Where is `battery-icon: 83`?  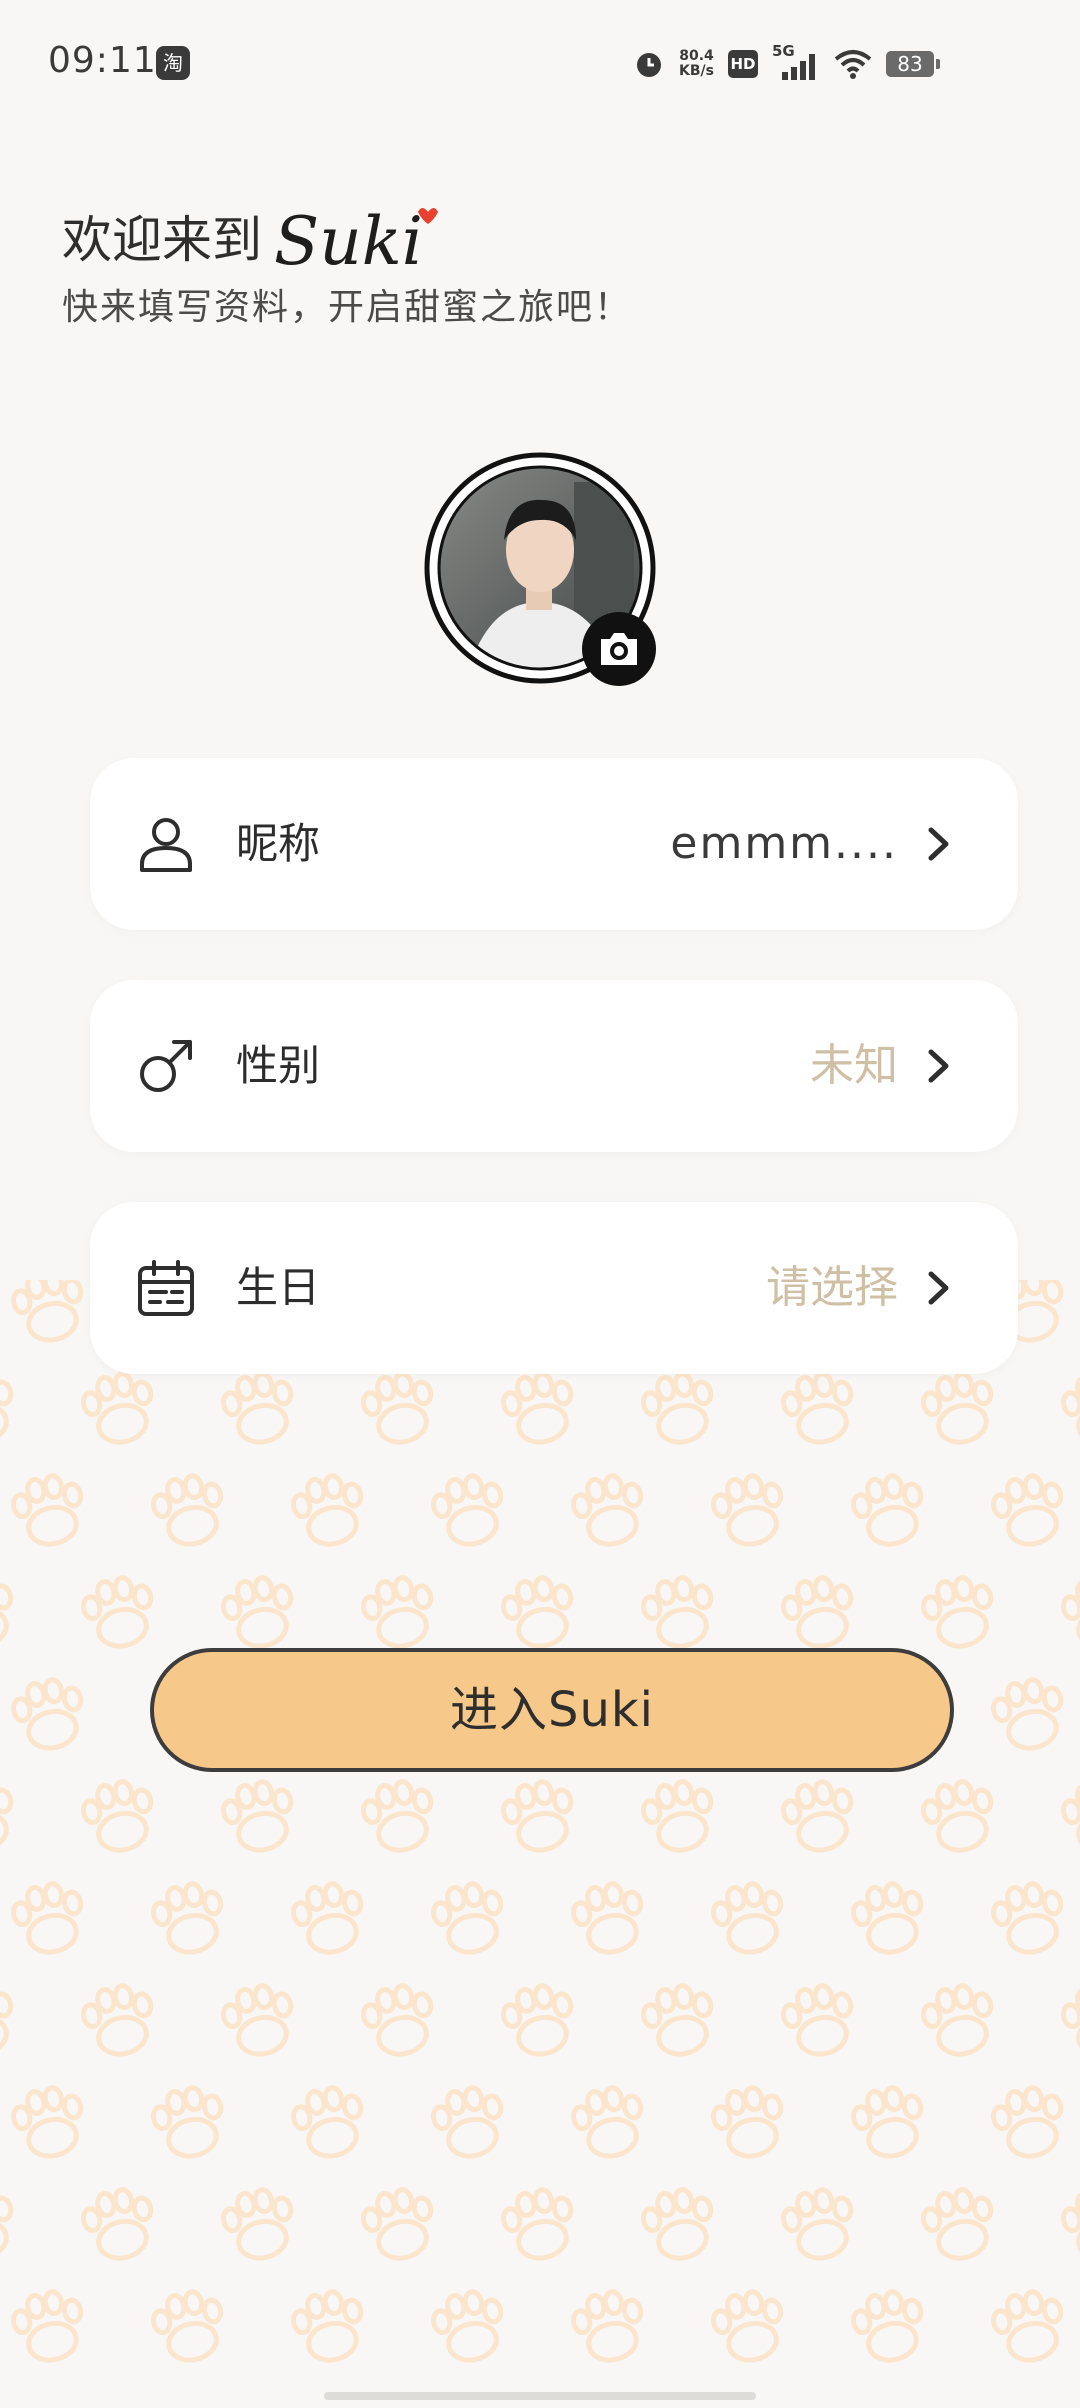 battery-icon: 83 is located at coordinates (913, 64).